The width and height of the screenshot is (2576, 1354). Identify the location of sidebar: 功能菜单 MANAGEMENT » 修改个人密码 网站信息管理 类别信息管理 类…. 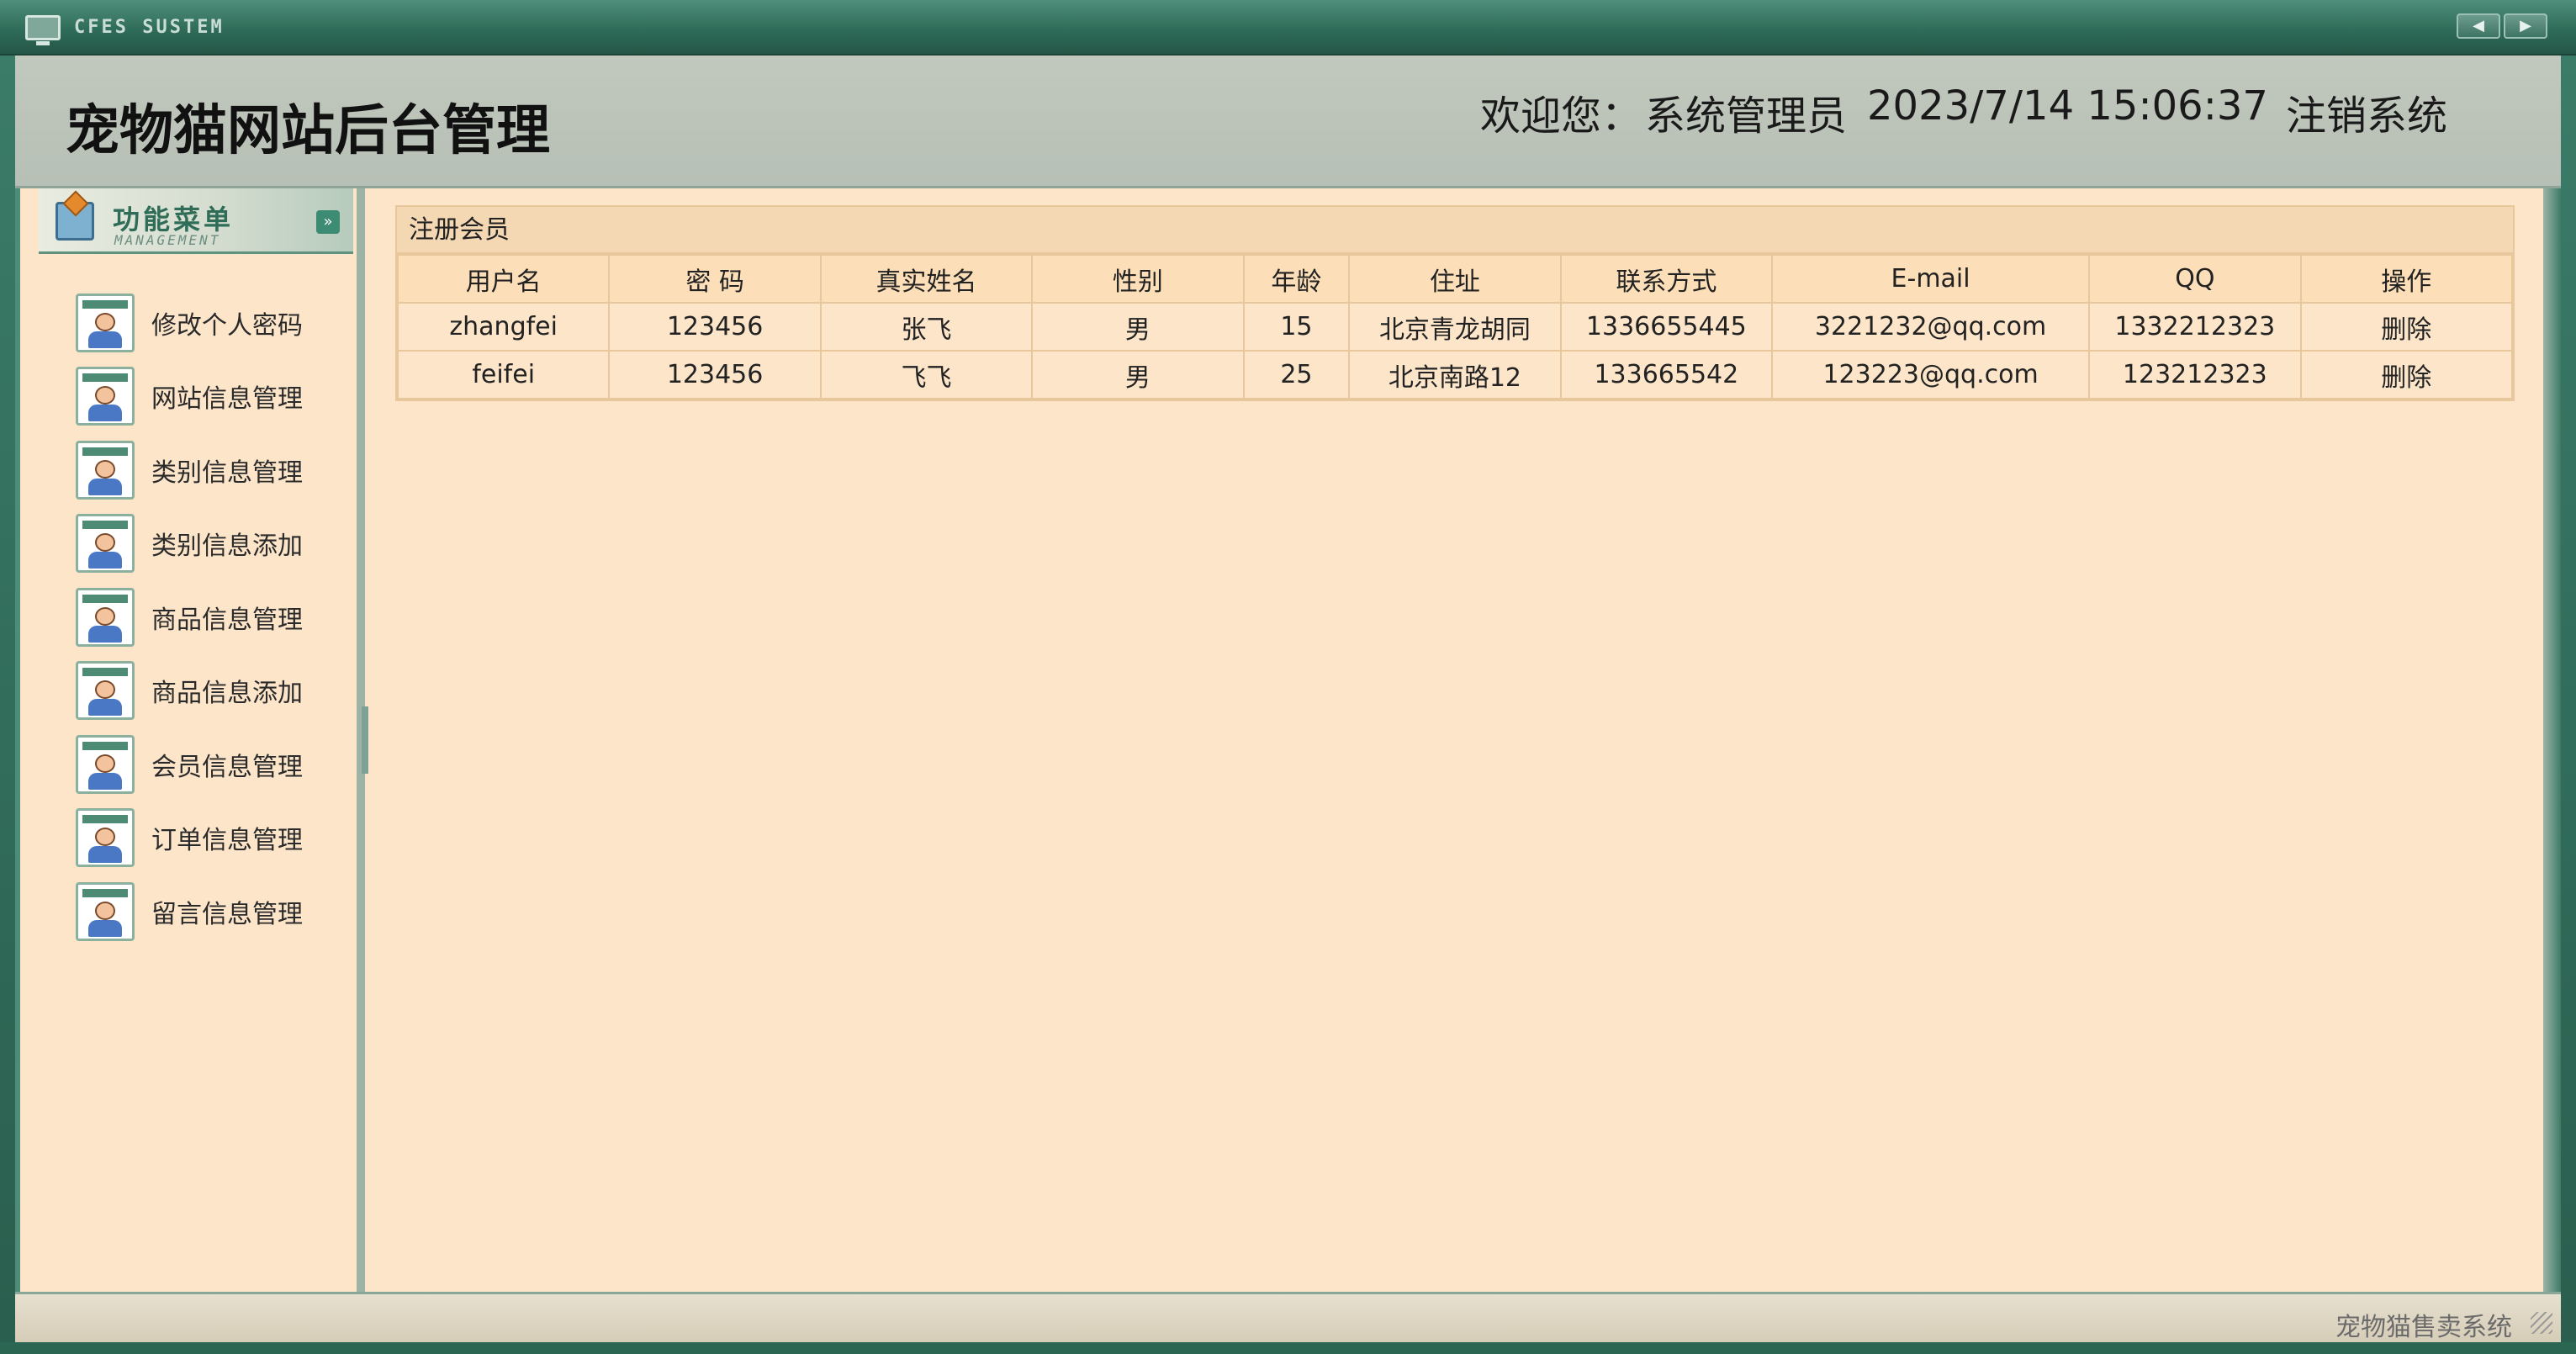
(190, 740).